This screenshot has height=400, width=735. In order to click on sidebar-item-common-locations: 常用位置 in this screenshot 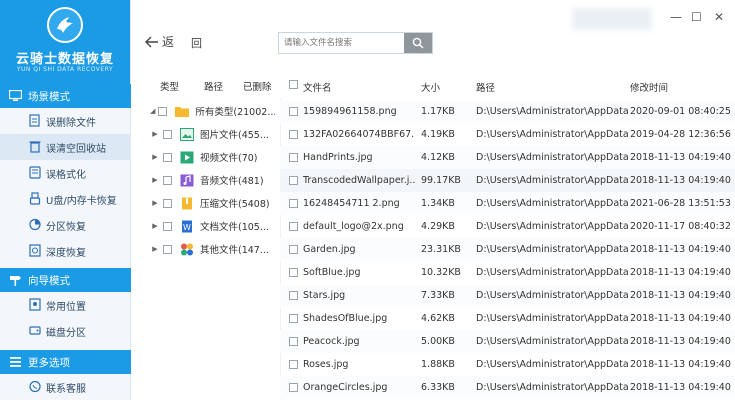, I will do `click(65, 305)`.